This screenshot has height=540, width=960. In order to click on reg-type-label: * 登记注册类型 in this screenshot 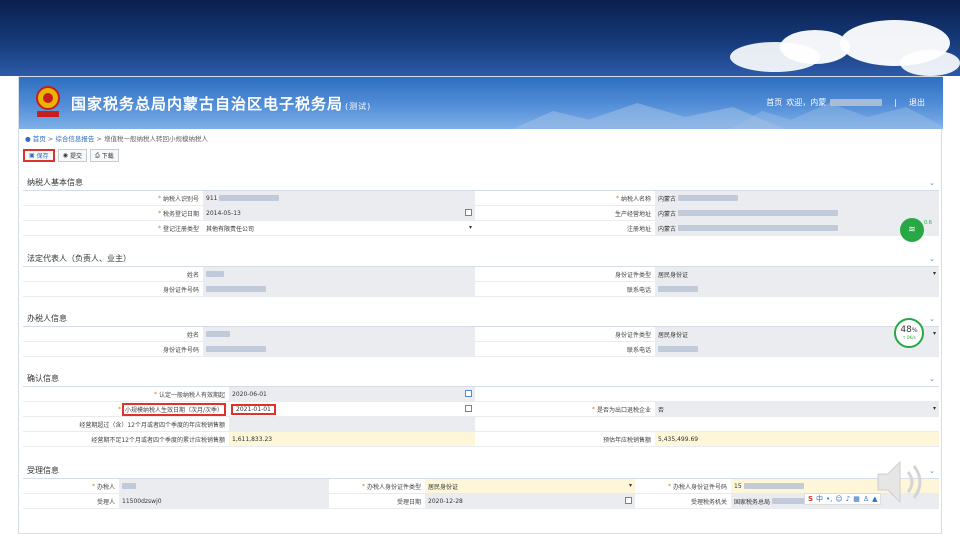, I will do `click(113, 228)`.